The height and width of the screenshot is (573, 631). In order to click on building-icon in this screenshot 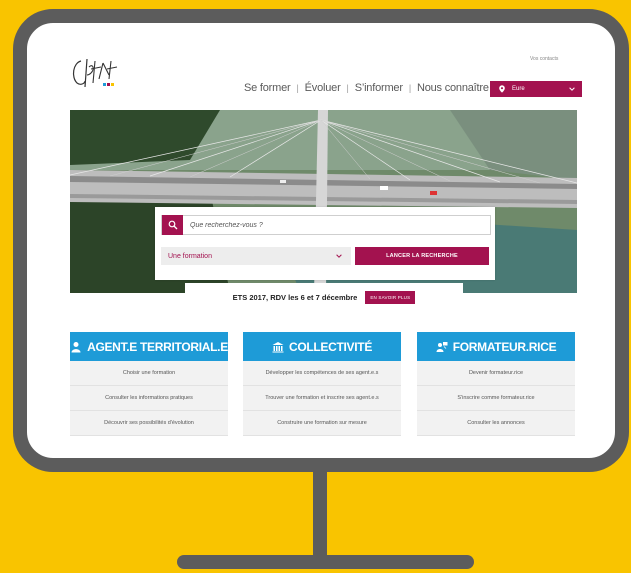, I will do `click(278, 346)`.